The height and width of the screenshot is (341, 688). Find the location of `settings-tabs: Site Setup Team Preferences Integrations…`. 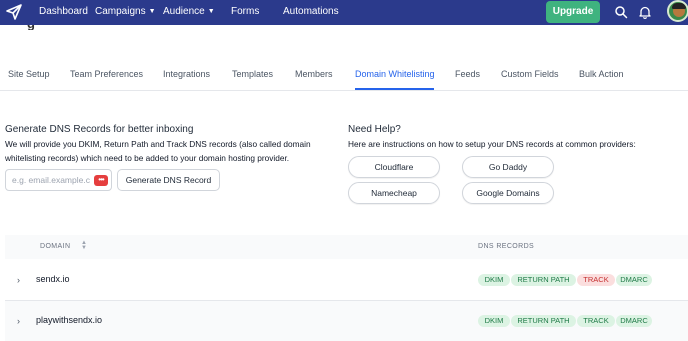

settings-tabs: Site Setup Team Preferences Integrations… is located at coordinates (344, 74).